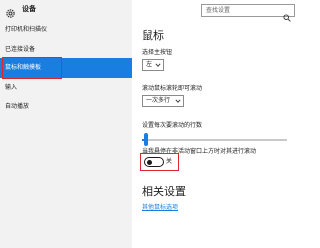  What do you see at coordinates (248, 13) in the screenshot?
I see `search-input: 查找设置` at bounding box center [248, 13].